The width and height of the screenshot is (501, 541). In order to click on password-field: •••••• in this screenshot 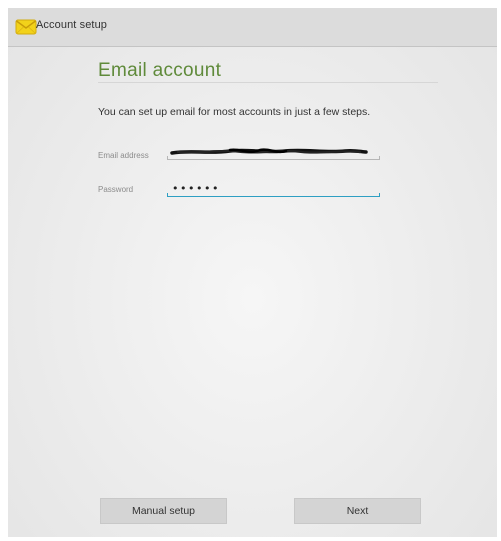, I will do `click(273, 189)`.